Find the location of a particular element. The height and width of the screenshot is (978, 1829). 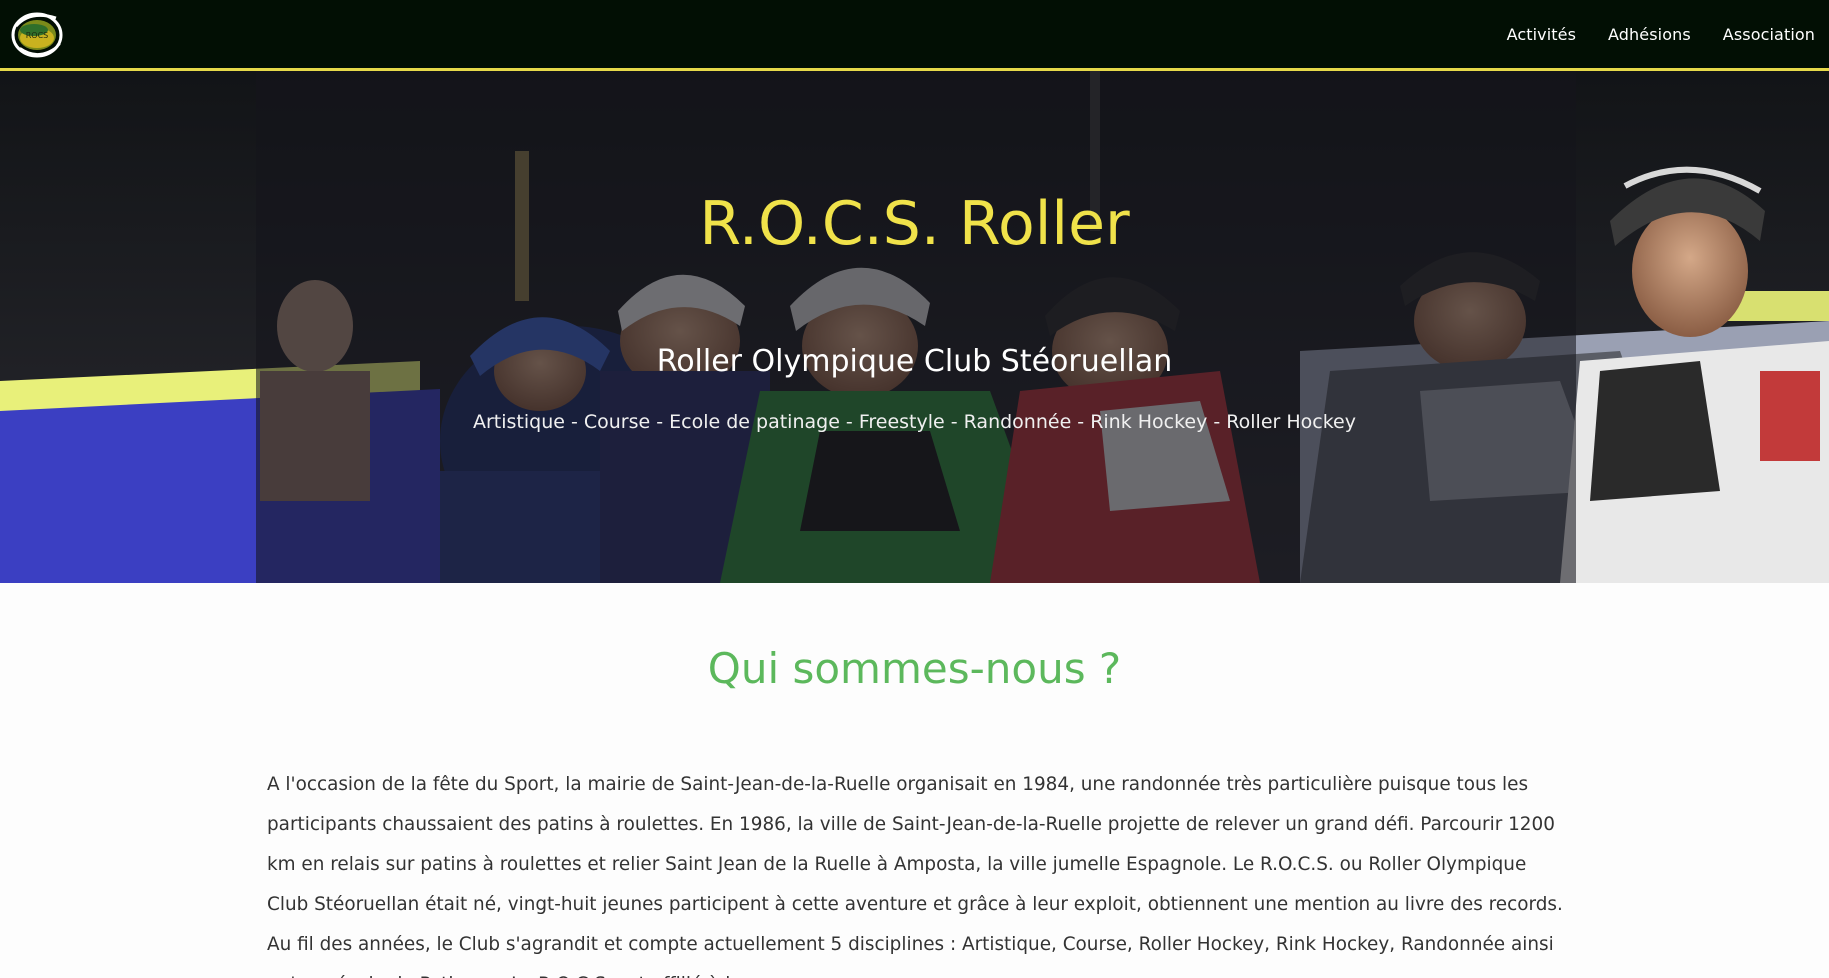

about-title: Qui sommes-nous ? is located at coordinates (914, 668).